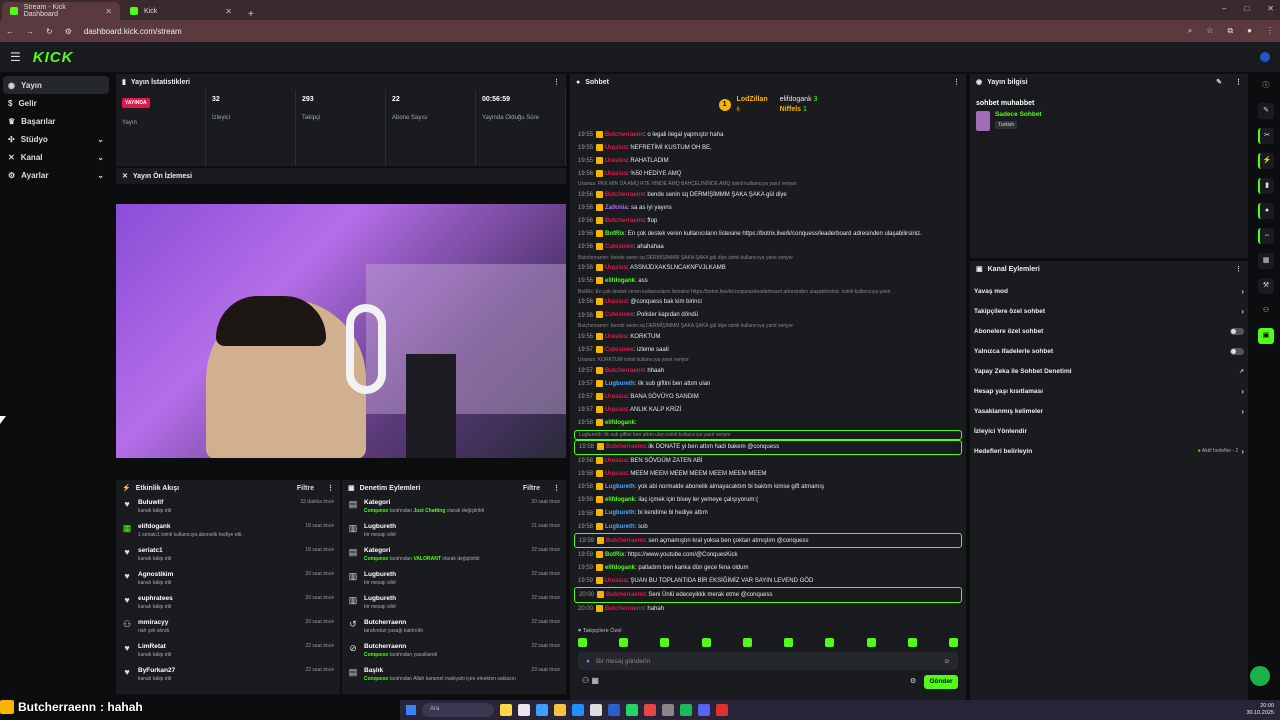 The image size is (1280, 720). What do you see at coordinates (108, 11) in the screenshot?
I see `close-tab-icon: ✕` at bounding box center [108, 11].